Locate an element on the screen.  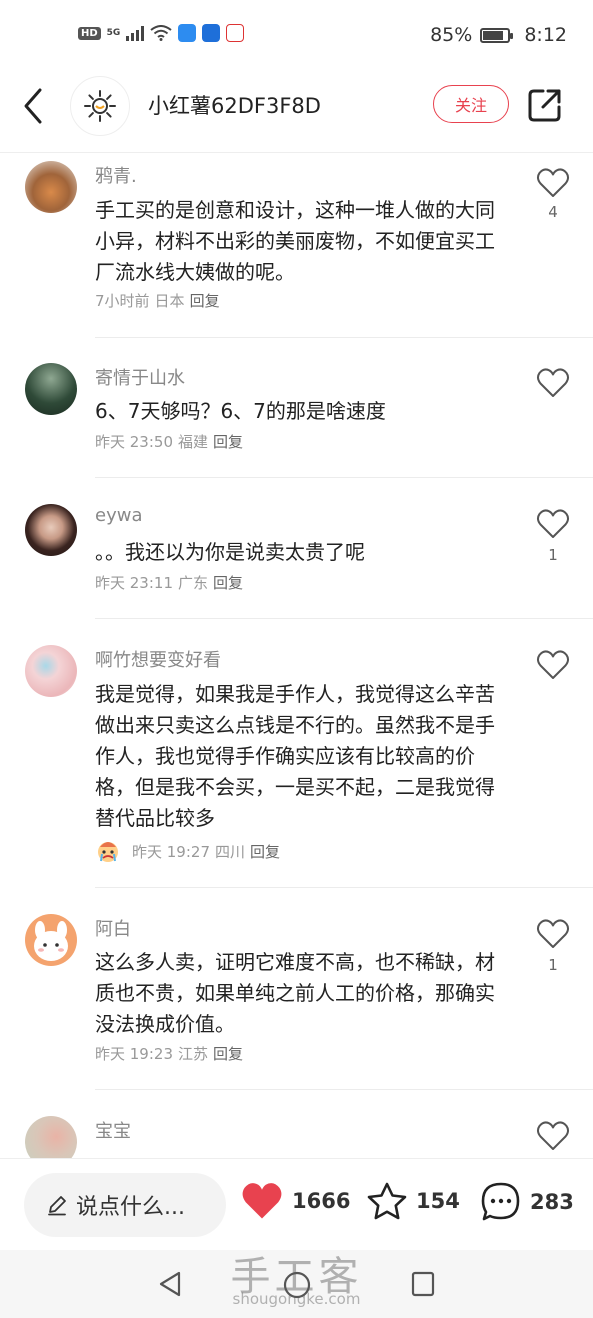
share-button is located at coordinates (545, 105).